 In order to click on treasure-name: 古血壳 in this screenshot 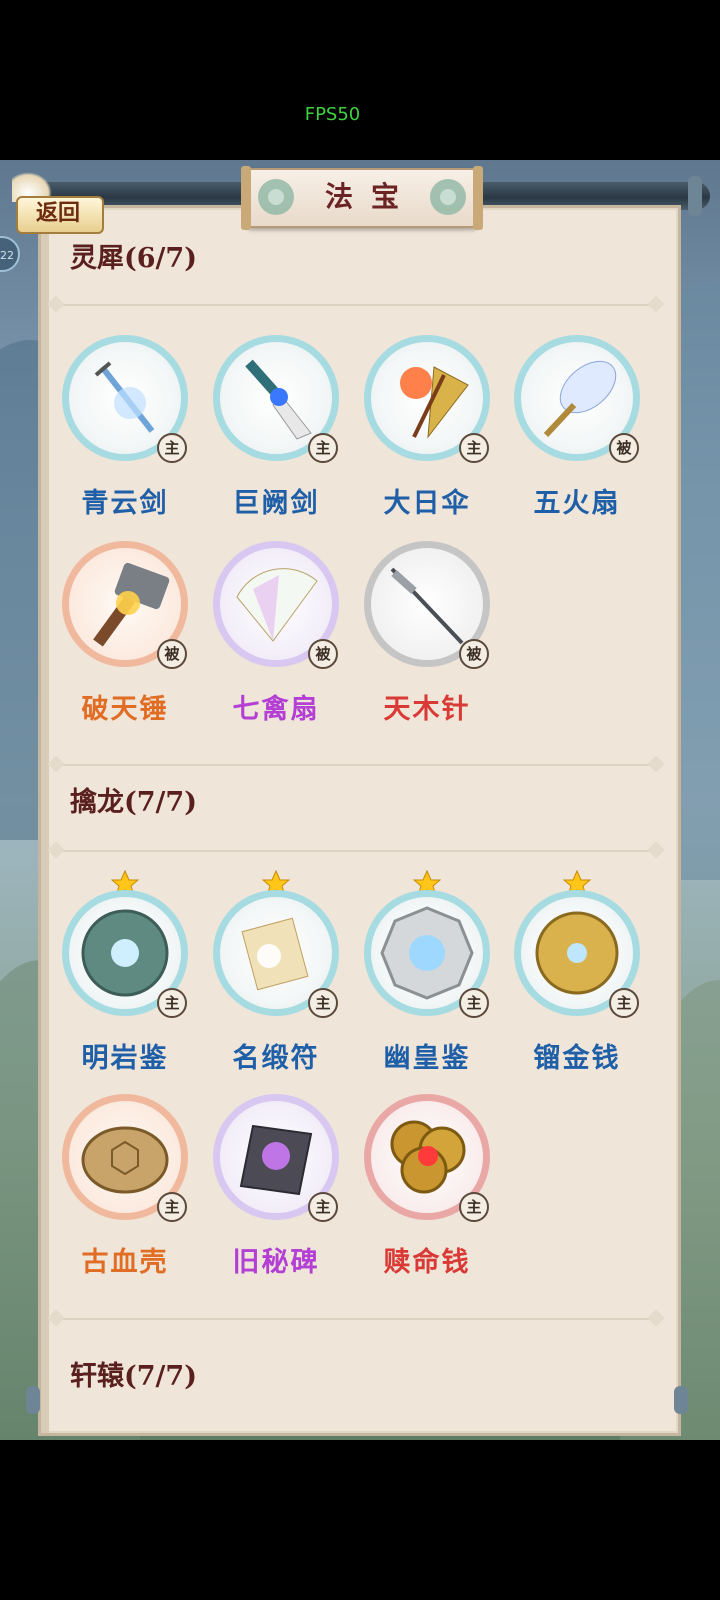, I will do `click(125, 1262)`.